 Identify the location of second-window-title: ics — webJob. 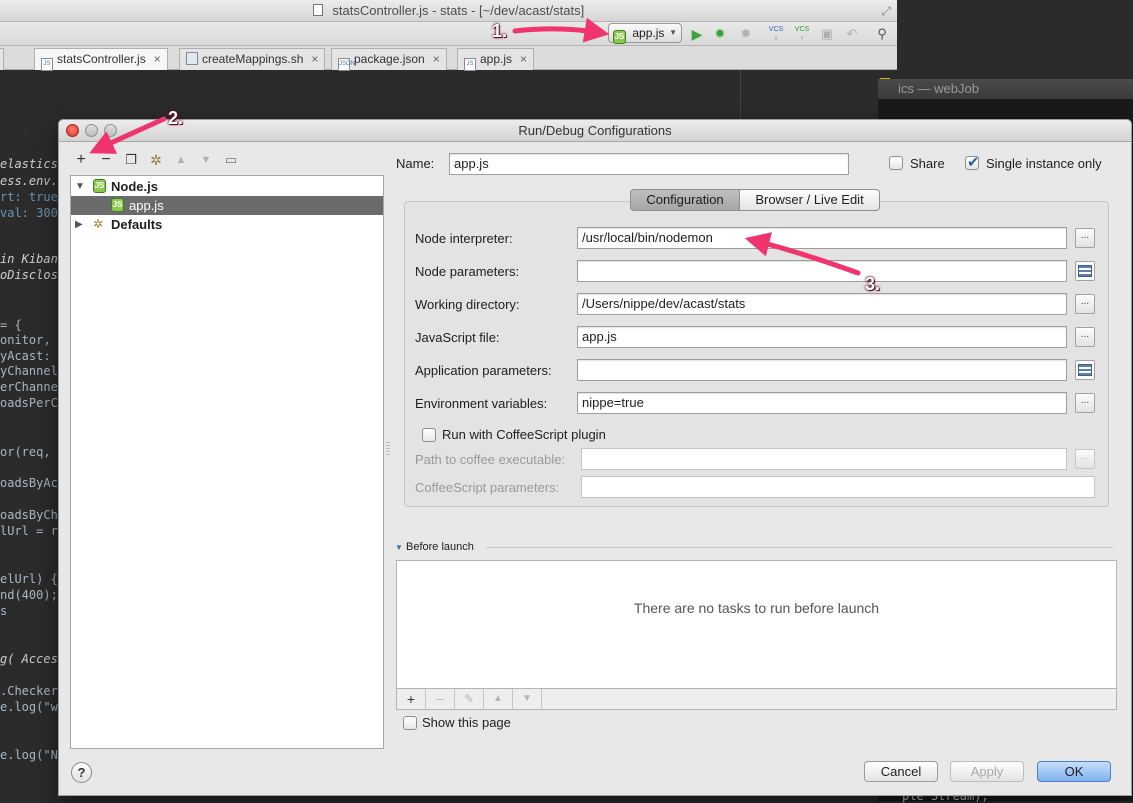
(1005, 89).